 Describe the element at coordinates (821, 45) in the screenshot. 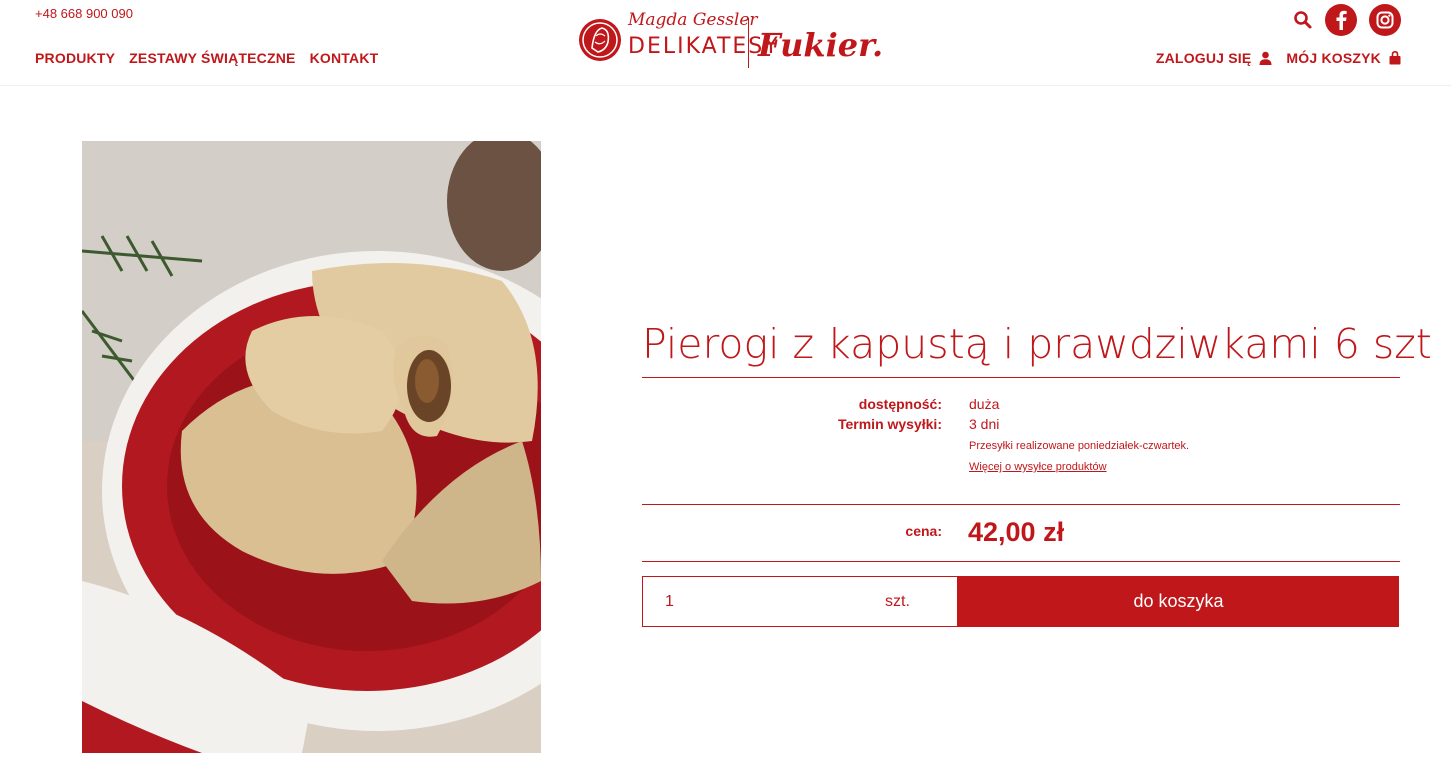

I see `logo-fukier: Fukier.` at that location.